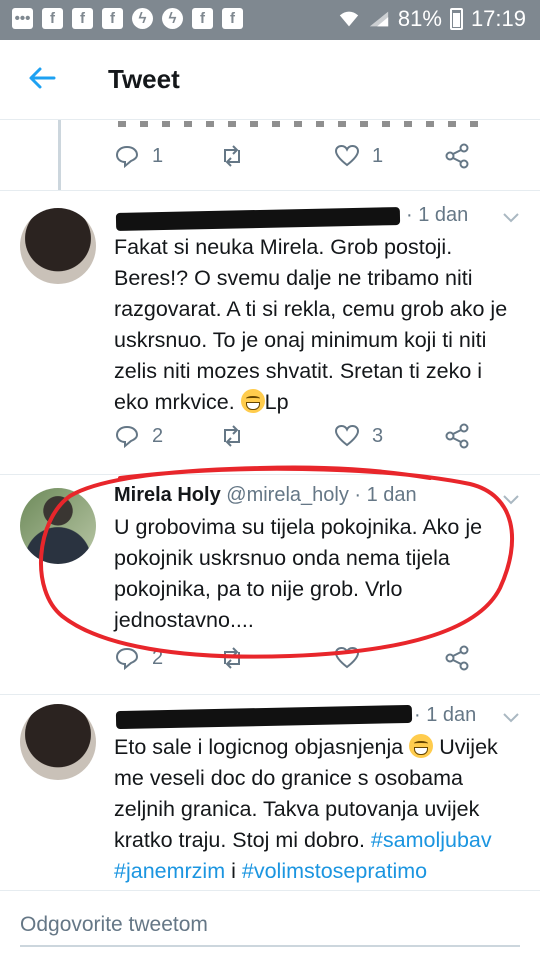 The height and width of the screenshot is (960, 540). I want to click on tweet-actions: 2, so click(314, 658).